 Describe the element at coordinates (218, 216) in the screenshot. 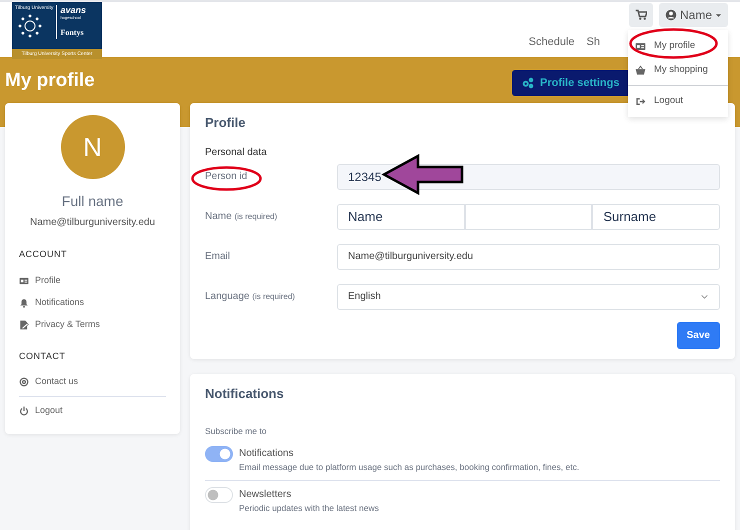

I see `field-label: Name` at that location.